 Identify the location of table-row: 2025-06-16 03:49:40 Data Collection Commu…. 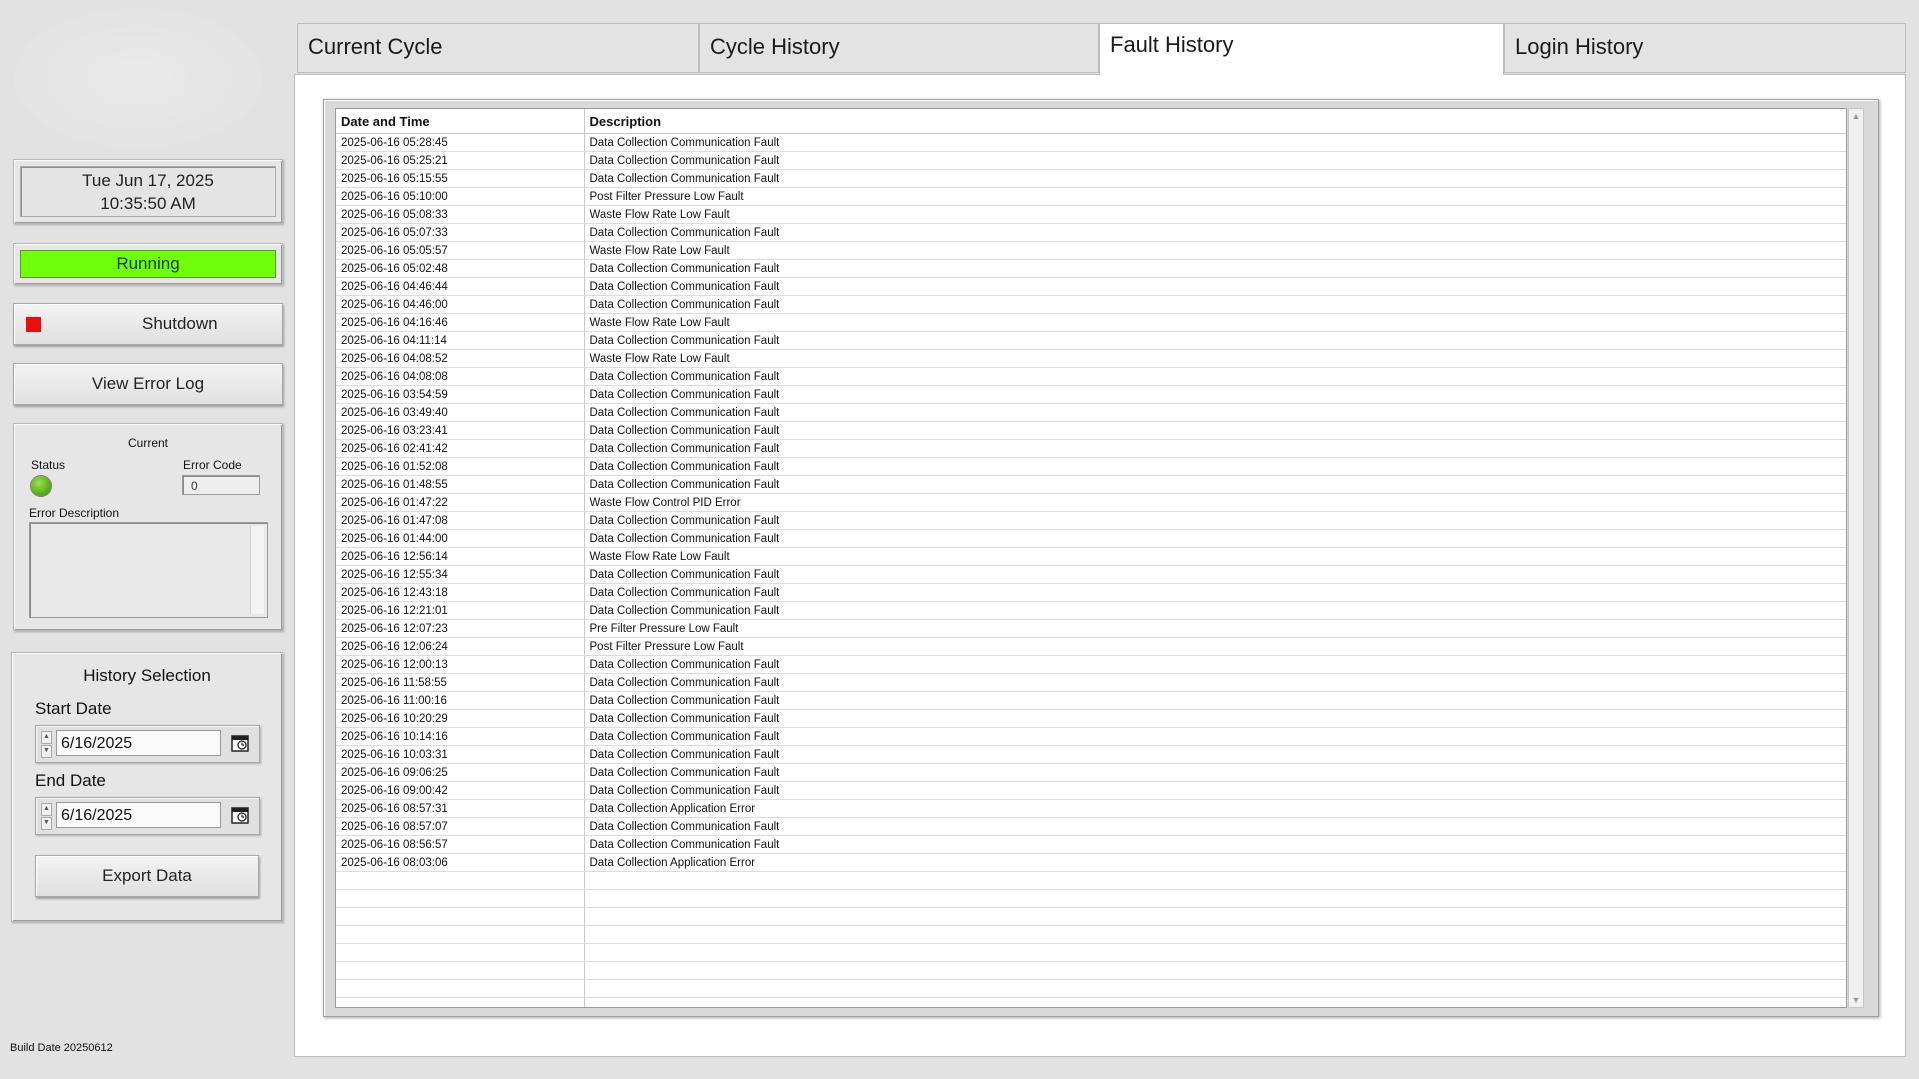
(1091, 412).